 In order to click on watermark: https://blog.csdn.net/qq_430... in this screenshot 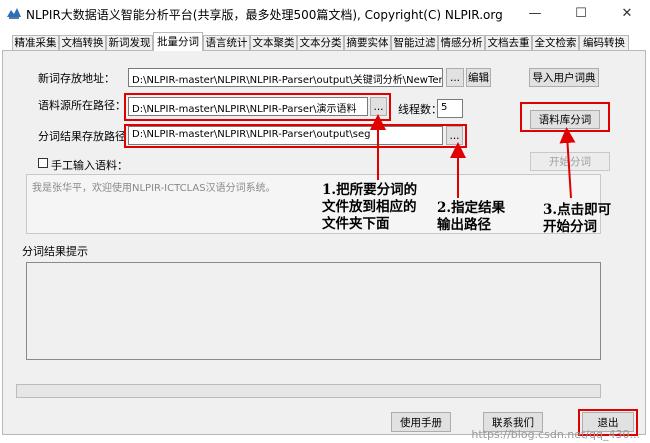, I will do `click(555, 434)`.